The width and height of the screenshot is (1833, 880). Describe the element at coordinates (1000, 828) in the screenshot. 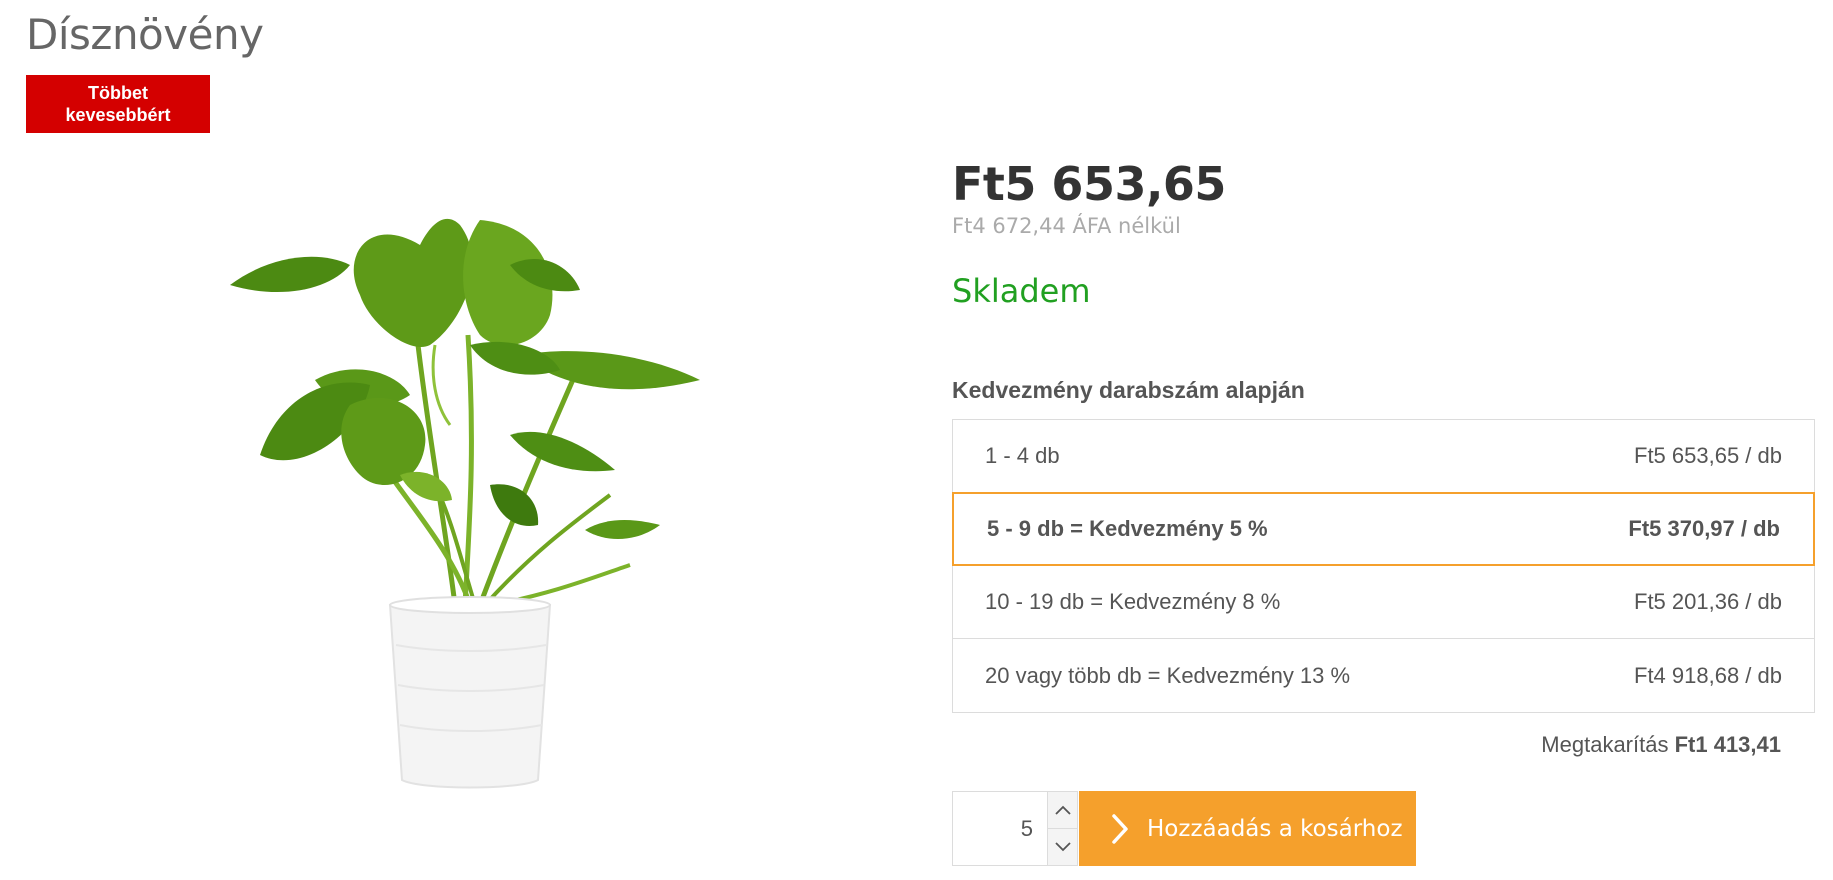

I see `quantity-input` at that location.